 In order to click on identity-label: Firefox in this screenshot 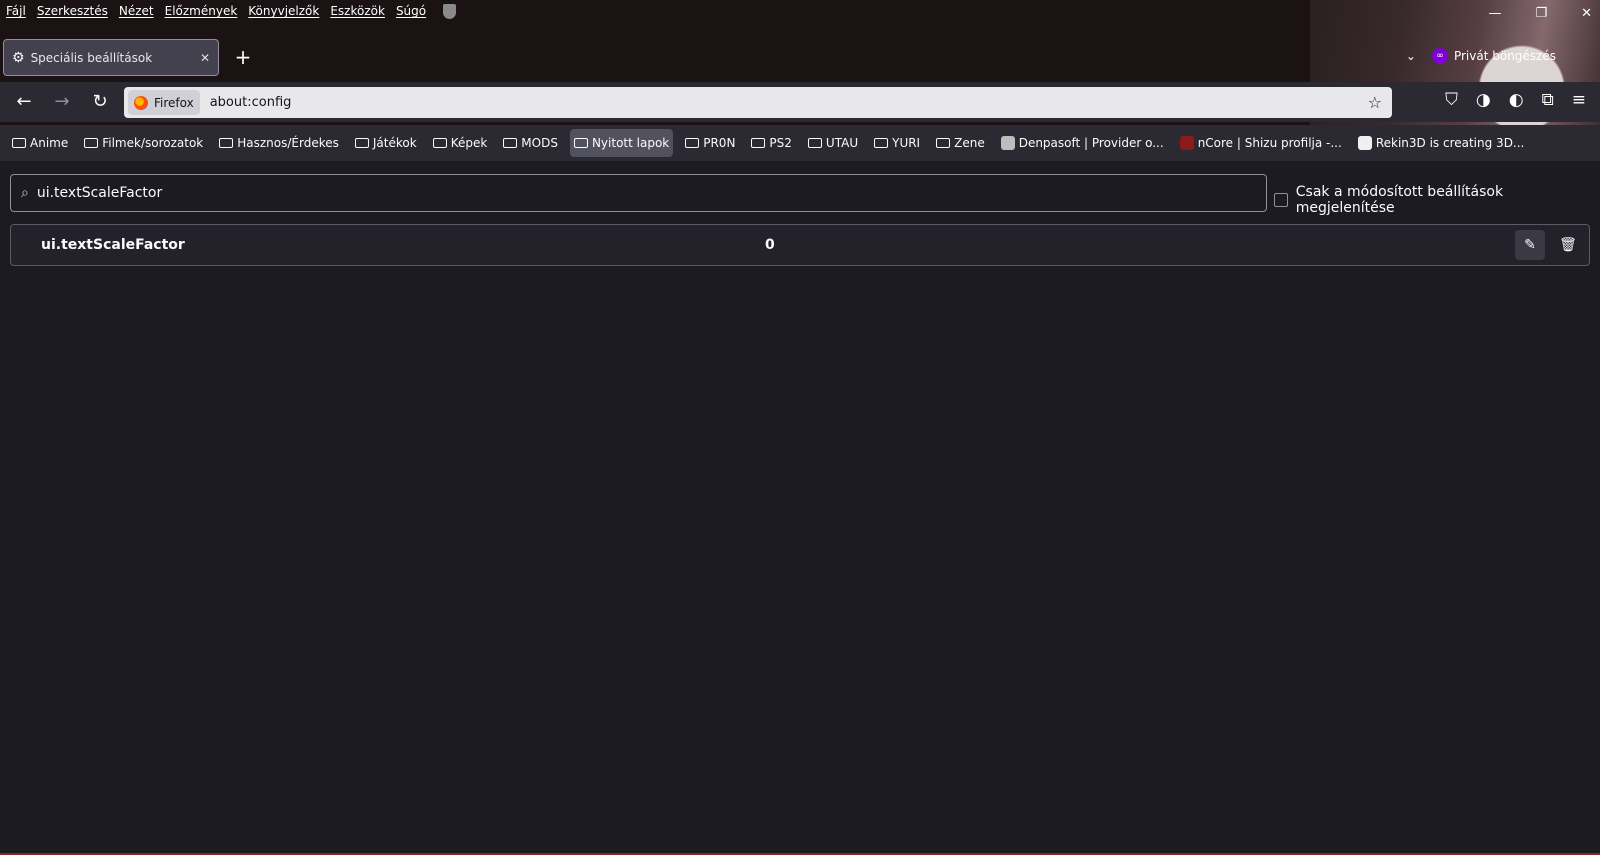, I will do `click(174, 102)`.